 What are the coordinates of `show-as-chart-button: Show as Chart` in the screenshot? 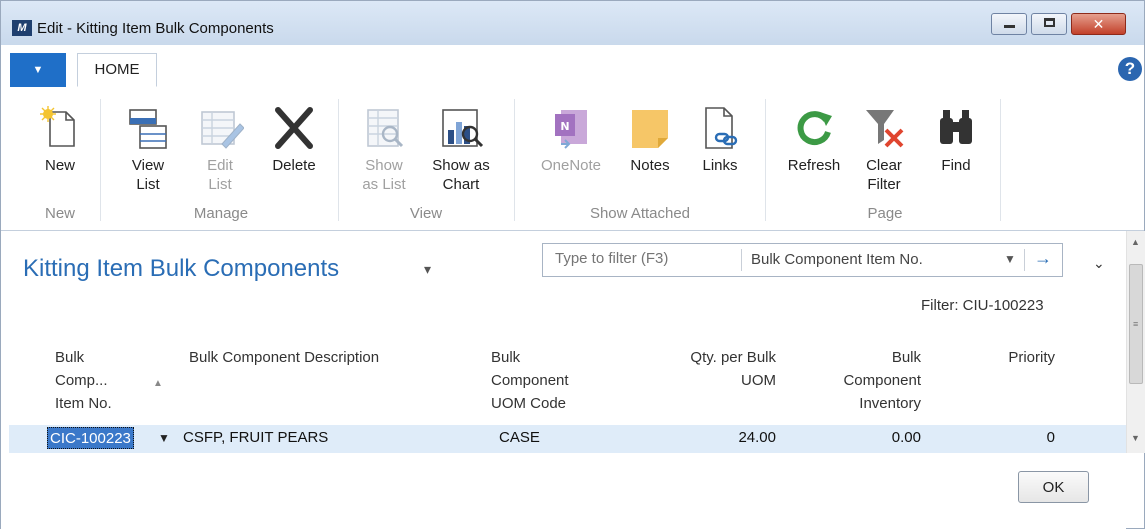 It's located at (461, 142).